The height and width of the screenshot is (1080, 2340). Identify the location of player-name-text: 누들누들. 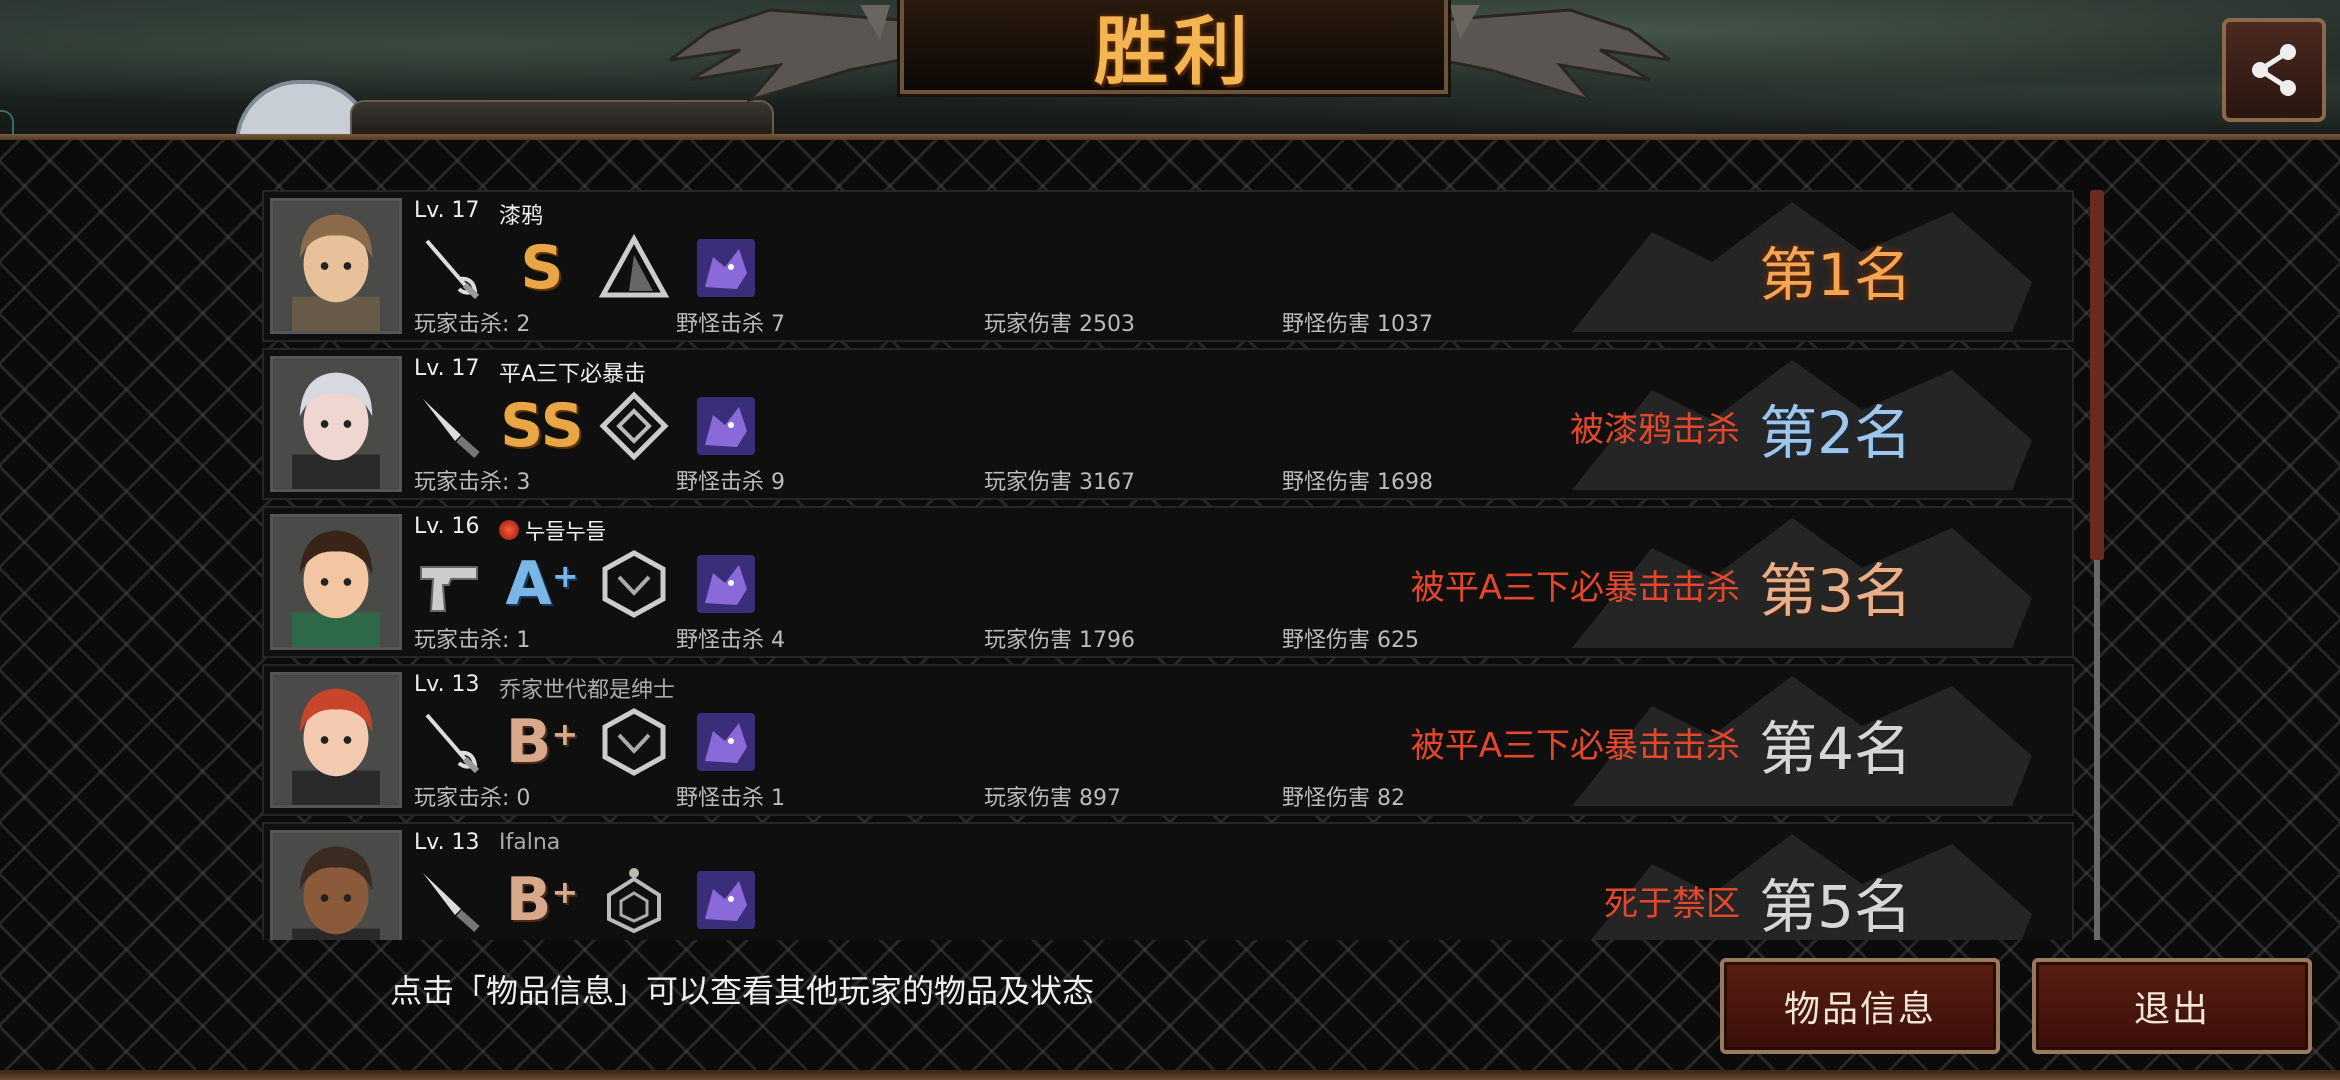
(565, 532).